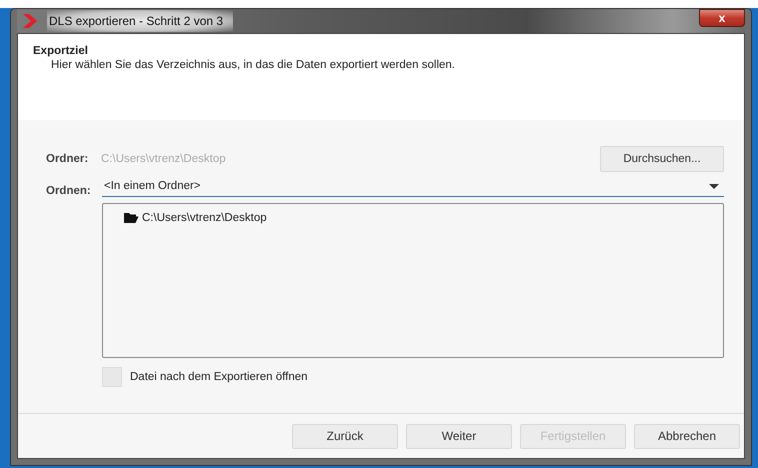 The height and width of the screenshot is (468, 758). Describe the element at coordinates (253, 65) in the screenshot. I see `section-description: Hier wählen Sie das Verzeichnis aus, in das die Daten exportiert werden sollen.` at that location.